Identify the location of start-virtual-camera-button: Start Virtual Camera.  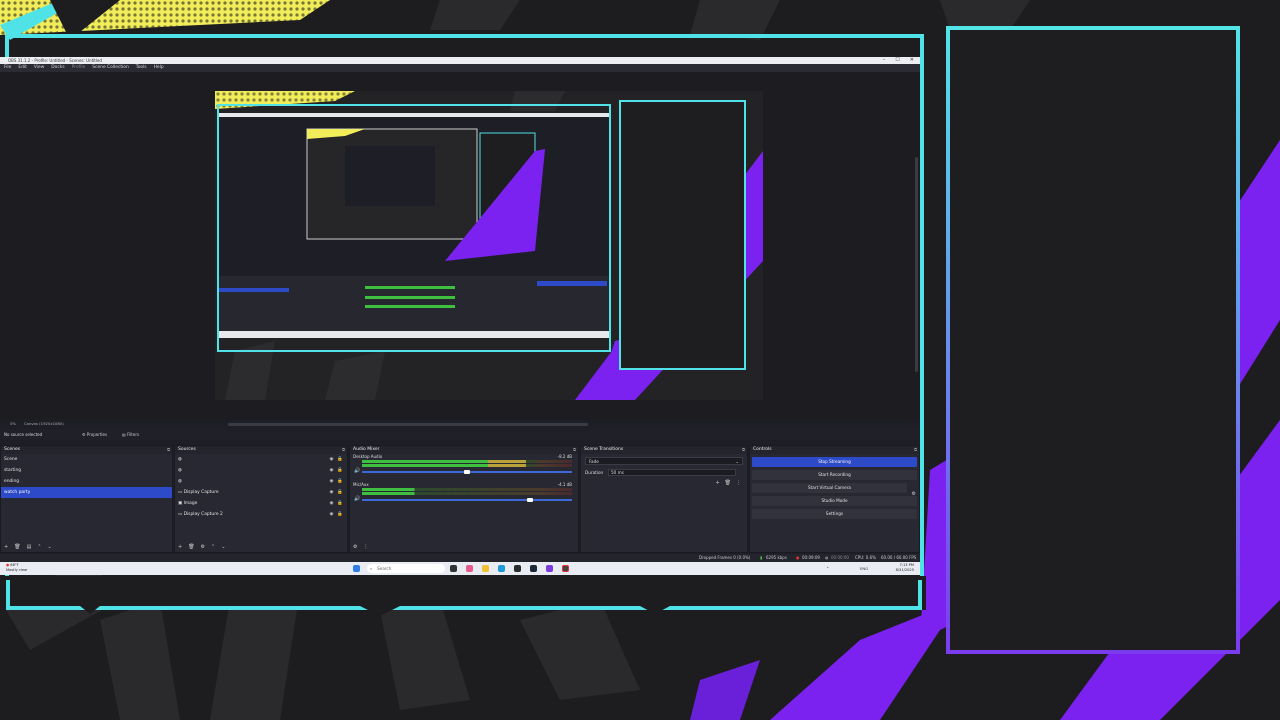
(829, 488).